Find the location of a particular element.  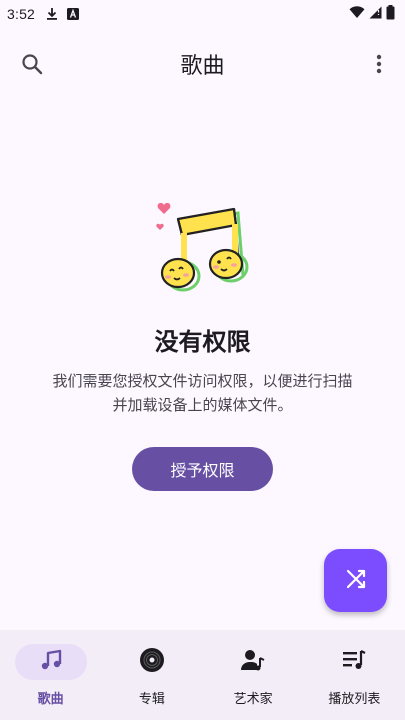

empty-state-title: 没有权限 is located at coordinates (202, 342).